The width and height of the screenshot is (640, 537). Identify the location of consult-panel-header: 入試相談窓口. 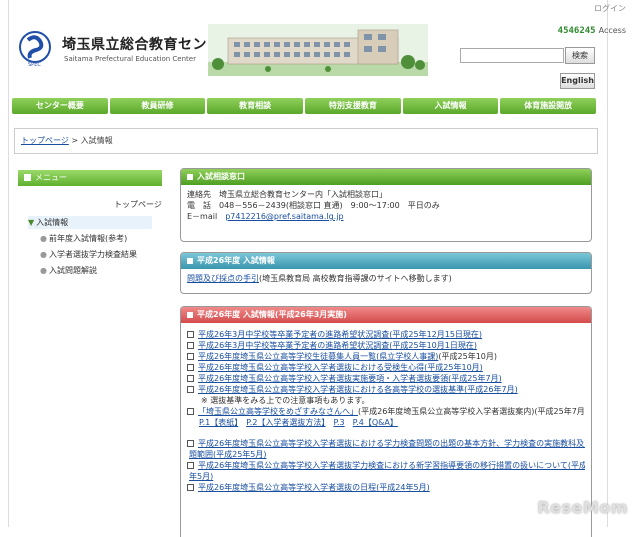
(386, 177).